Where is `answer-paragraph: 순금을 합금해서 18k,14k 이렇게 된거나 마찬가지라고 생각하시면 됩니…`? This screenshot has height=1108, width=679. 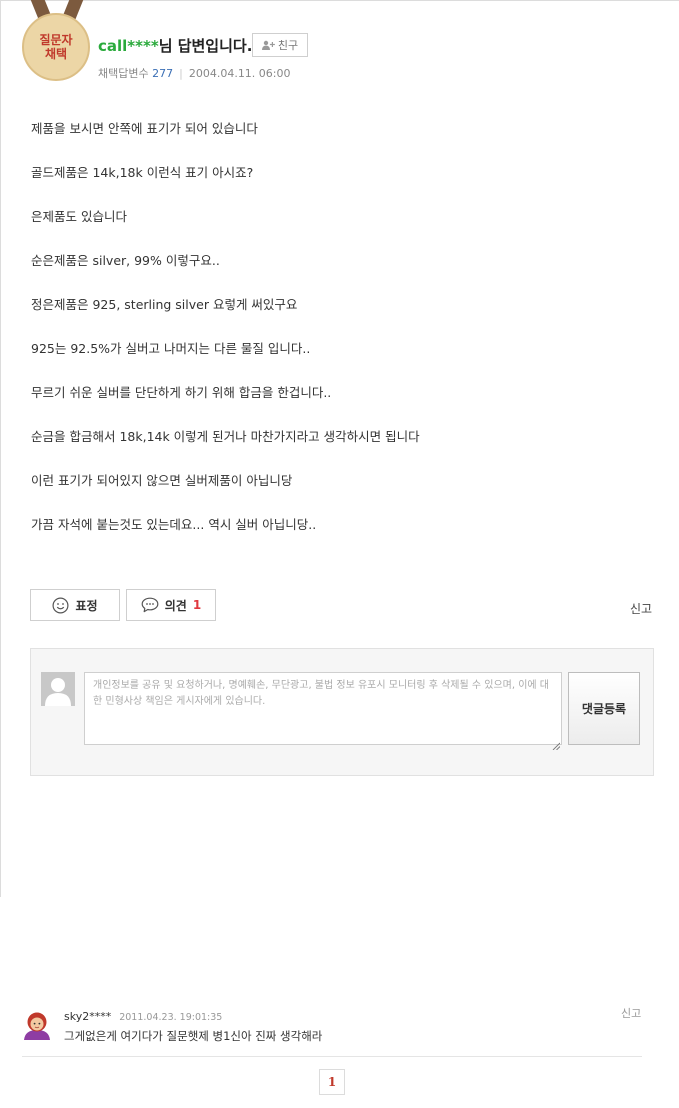
answer-paragraph: 순금을 합금해서 18k,14k 이렇게 된거나 마찬가지라고 생각하시면 됩니… is located at coordinates (225, 436).